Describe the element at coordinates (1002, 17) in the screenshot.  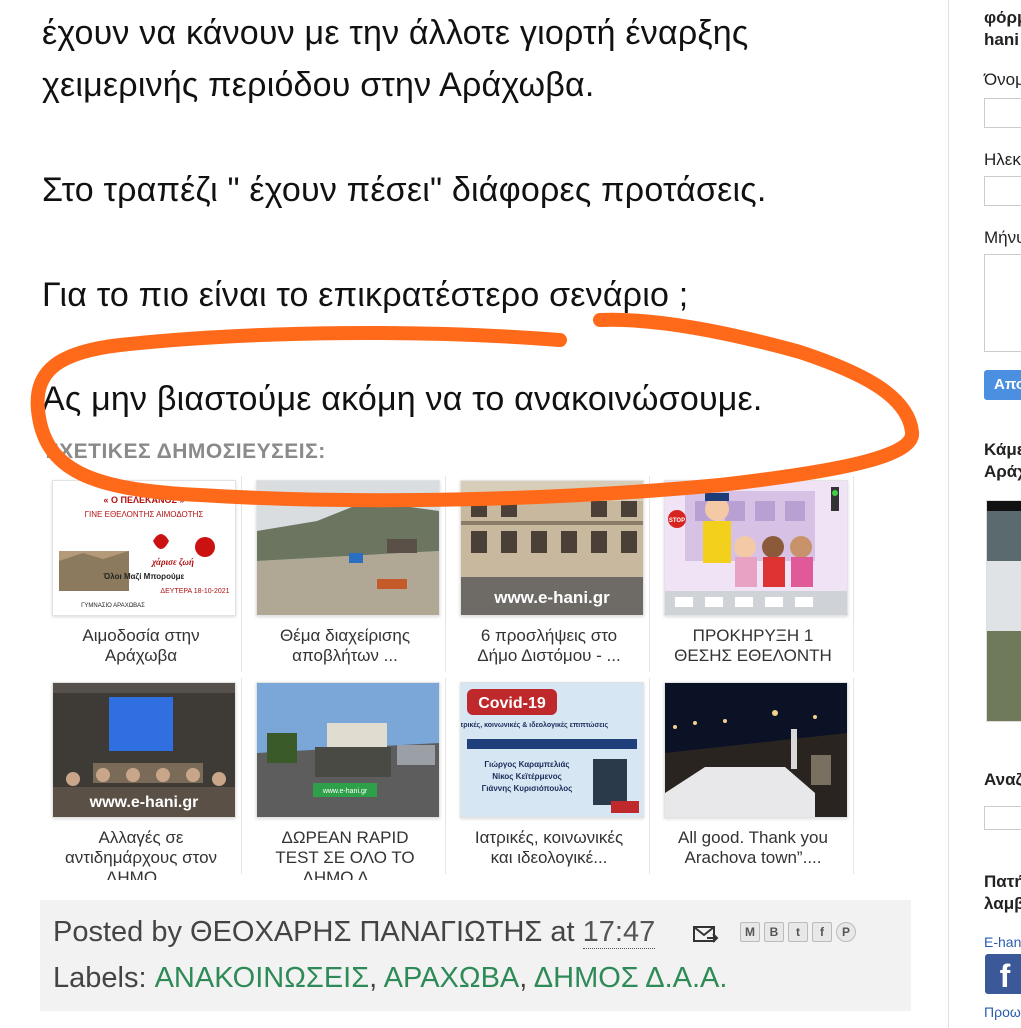
I see `contact-form-title: φόρμ` at that location.